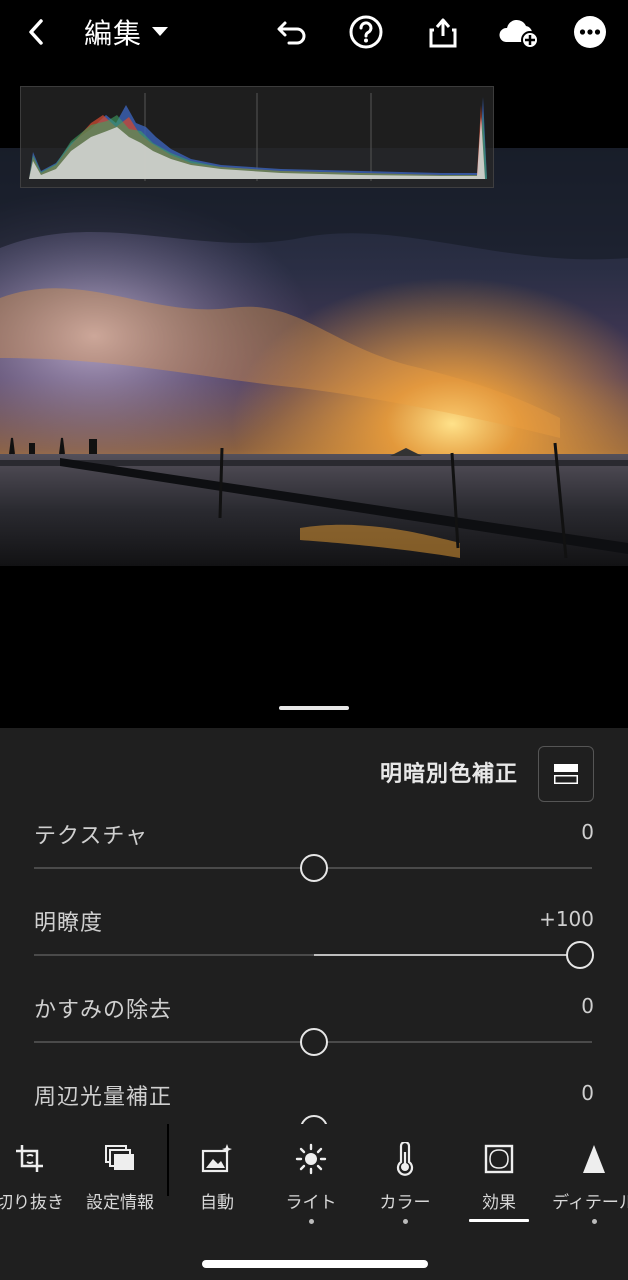 This screenshot has height=1280, width=628. What do you see at coordinates (69, 923) in the screenshot?
I see `slider-label: 明瞭度` at bounding box center [69, 923].